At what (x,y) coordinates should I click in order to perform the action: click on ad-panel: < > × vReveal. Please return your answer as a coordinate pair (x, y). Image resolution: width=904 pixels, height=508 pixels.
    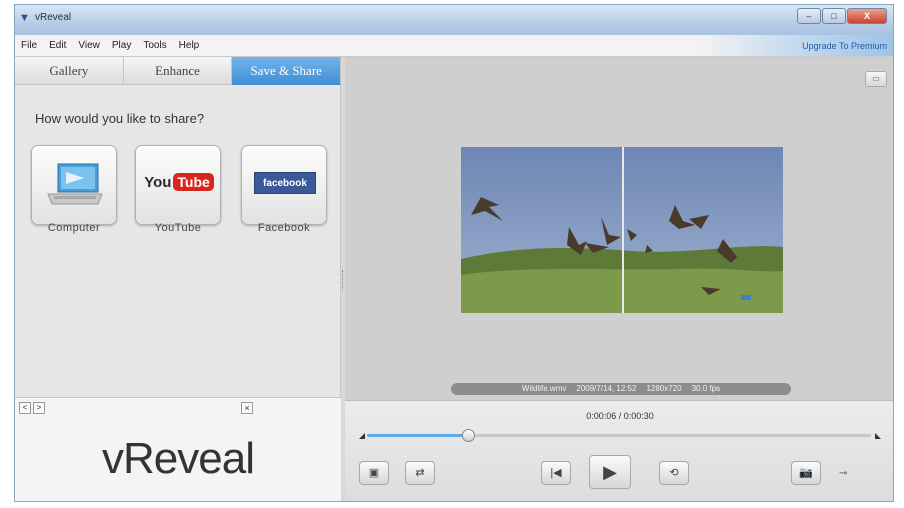
    Looking at the image, I should click on (178, 449).